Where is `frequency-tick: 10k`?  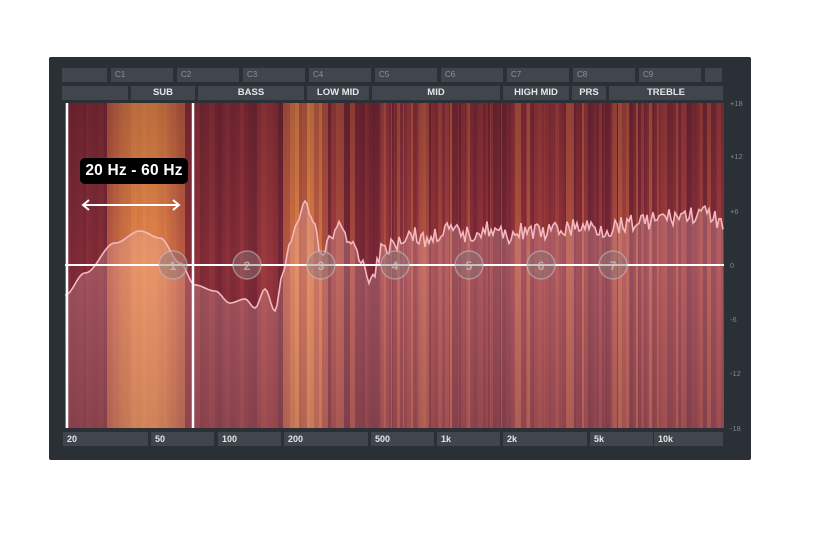
frequency-tick: 10k is located at coordinates (688, 439).